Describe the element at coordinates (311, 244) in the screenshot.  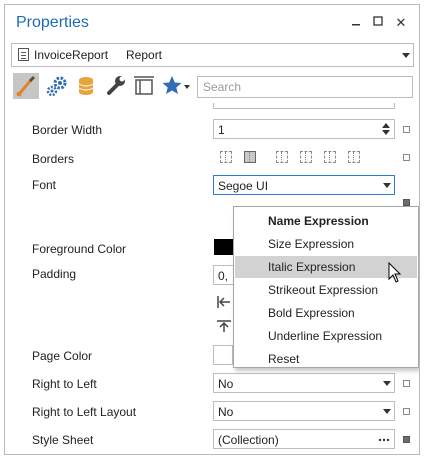
I see `menu-item-label: Size Expression` at that location.